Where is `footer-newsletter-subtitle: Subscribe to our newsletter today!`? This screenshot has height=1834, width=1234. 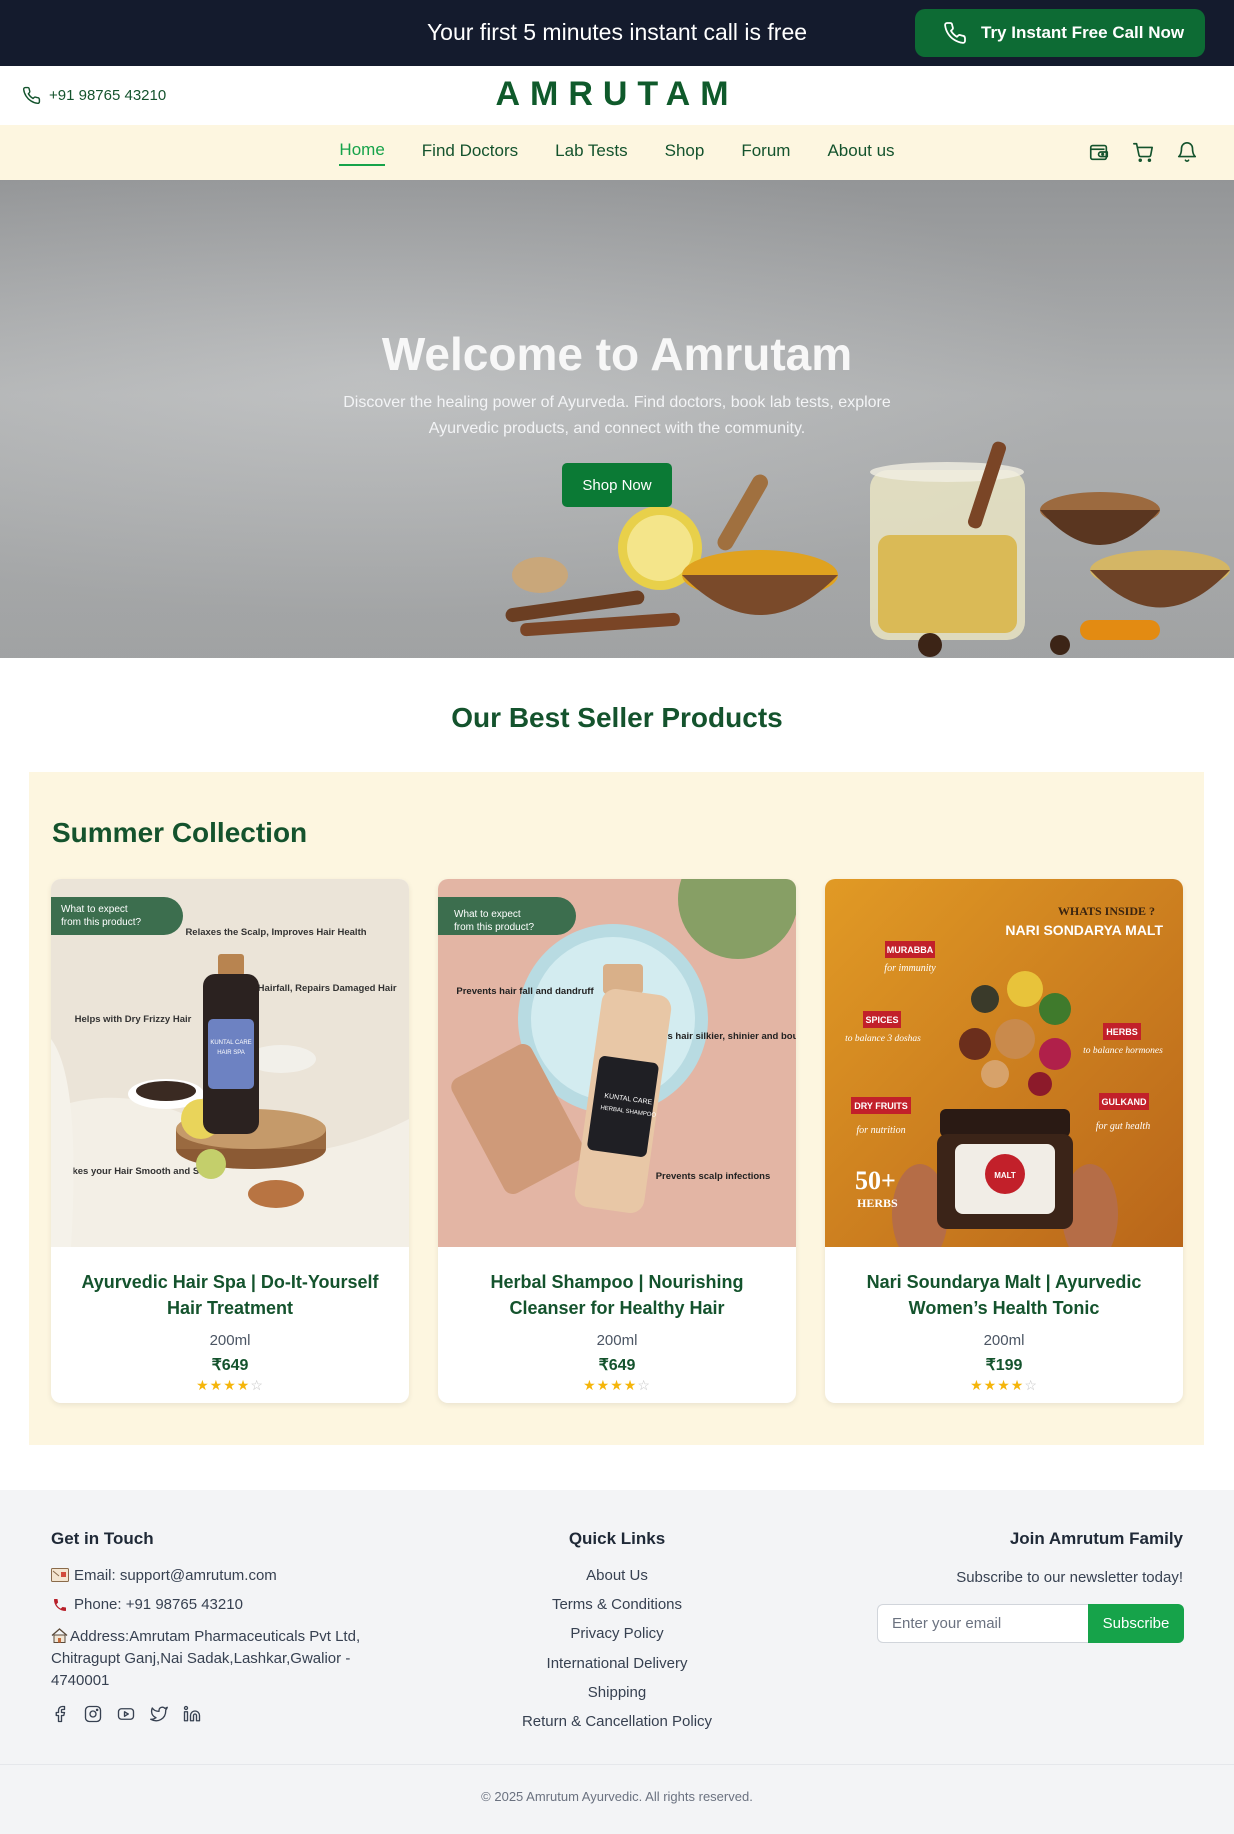
footer-newsletter-subtitle: Subscribe to our newsletter today! is located at coordinates (1069, 1577).